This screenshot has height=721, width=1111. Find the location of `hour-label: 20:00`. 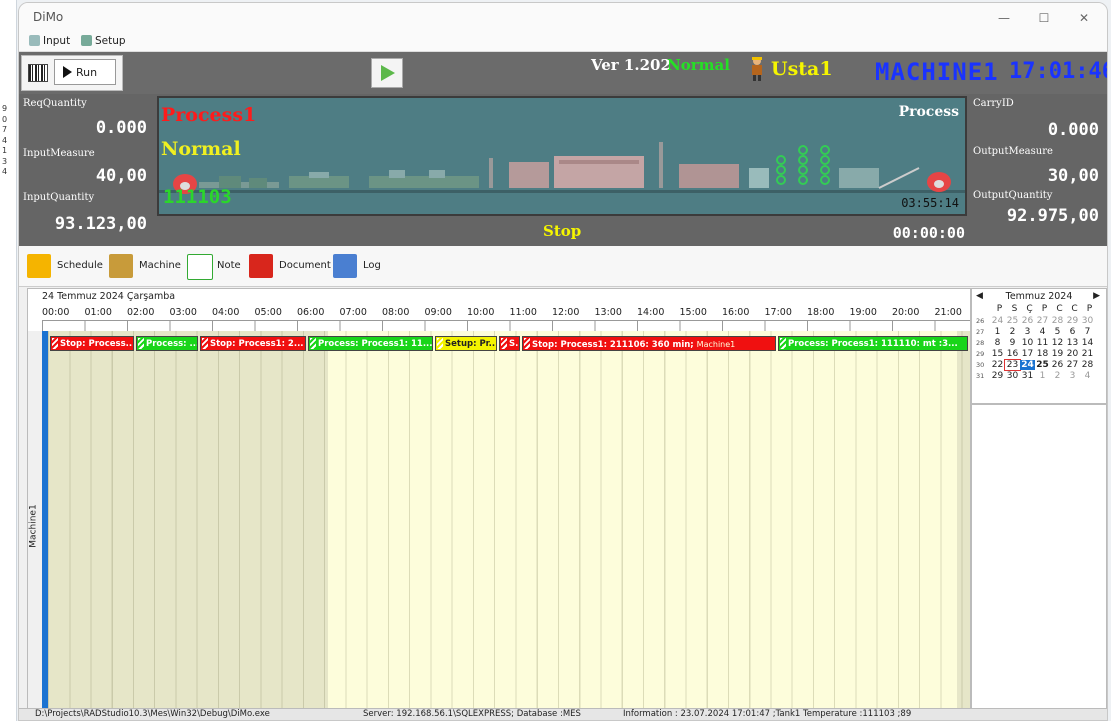

hour-label: 20:00 is located at coordinates (906, 312).